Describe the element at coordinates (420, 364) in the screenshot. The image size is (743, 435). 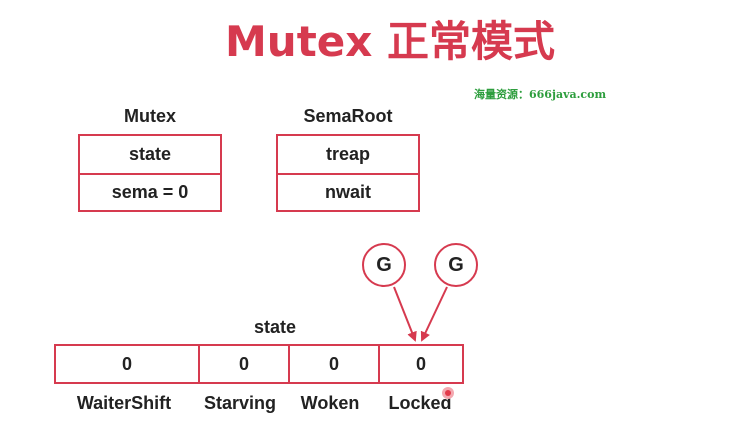
I see `bit-cell-locked: 0` at that location.